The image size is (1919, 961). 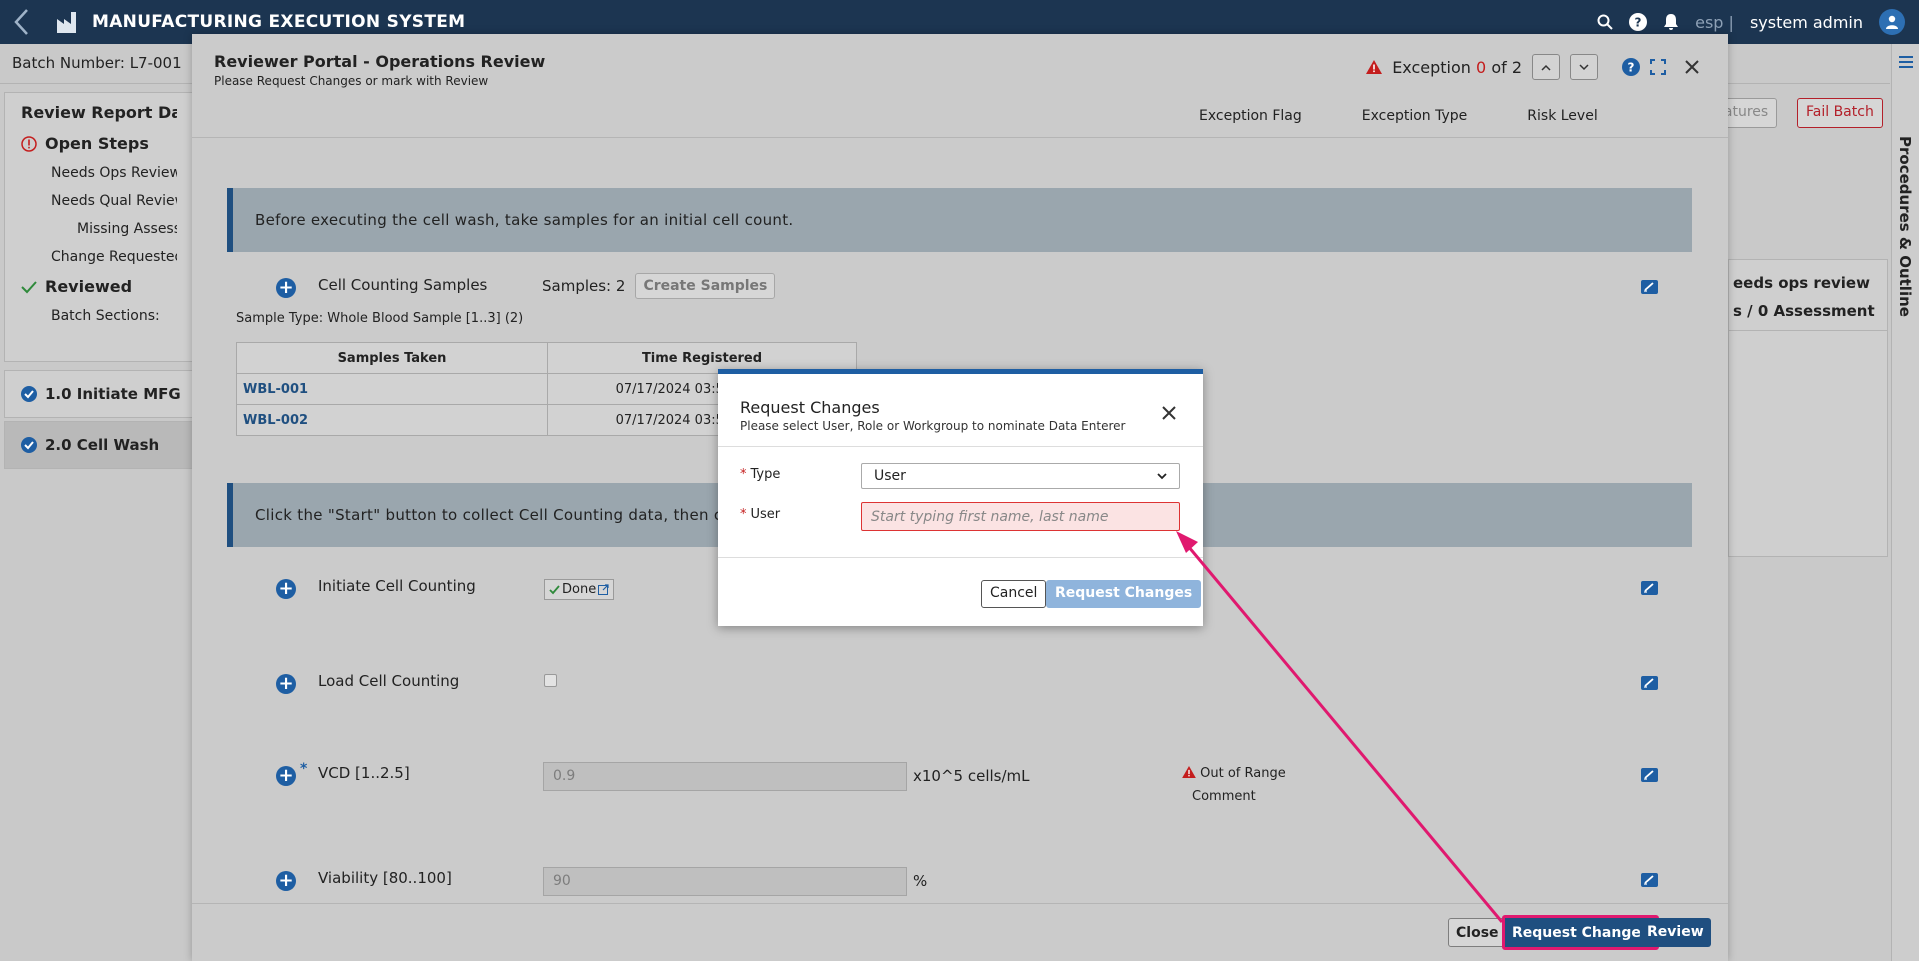 I want to click on warning-icon, so click(x=1374, y=67).